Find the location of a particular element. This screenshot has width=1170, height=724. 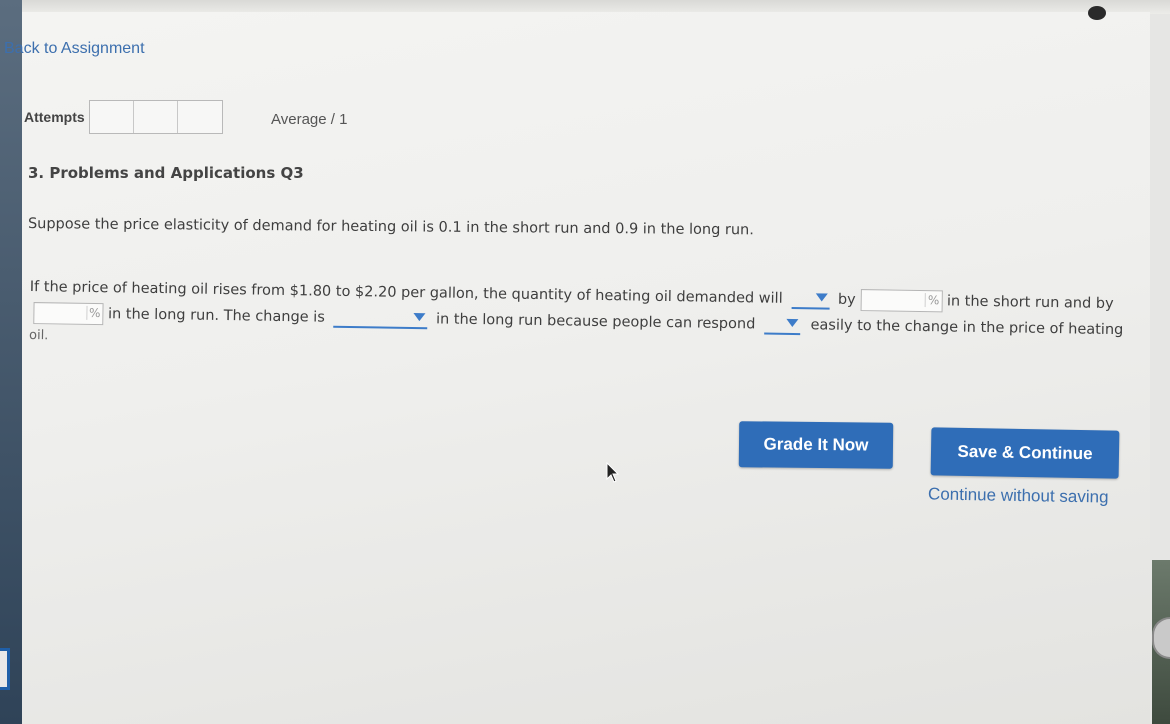

continue-without-saving-link: Continue without saving is located at coordinates (1018, 495).